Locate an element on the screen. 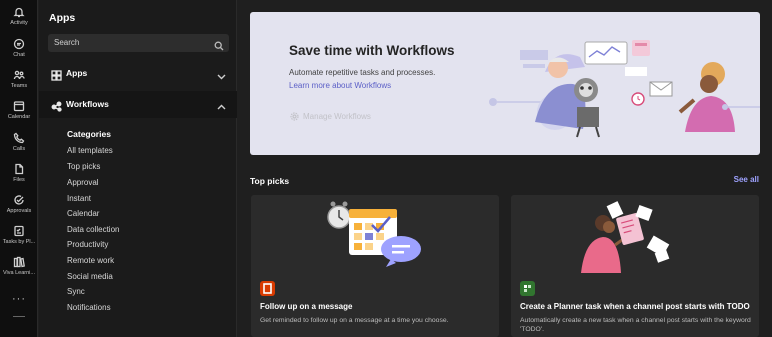  card-title: Follow up on a message is located at coordinates (306, 306).